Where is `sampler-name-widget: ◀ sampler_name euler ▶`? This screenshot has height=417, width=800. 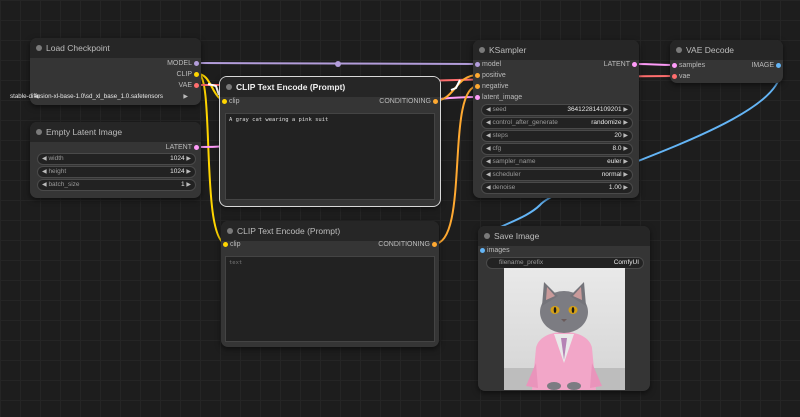 sampler-name-widget: ◀ sampler_name euler ▶ is located at coordinates (557, 162).